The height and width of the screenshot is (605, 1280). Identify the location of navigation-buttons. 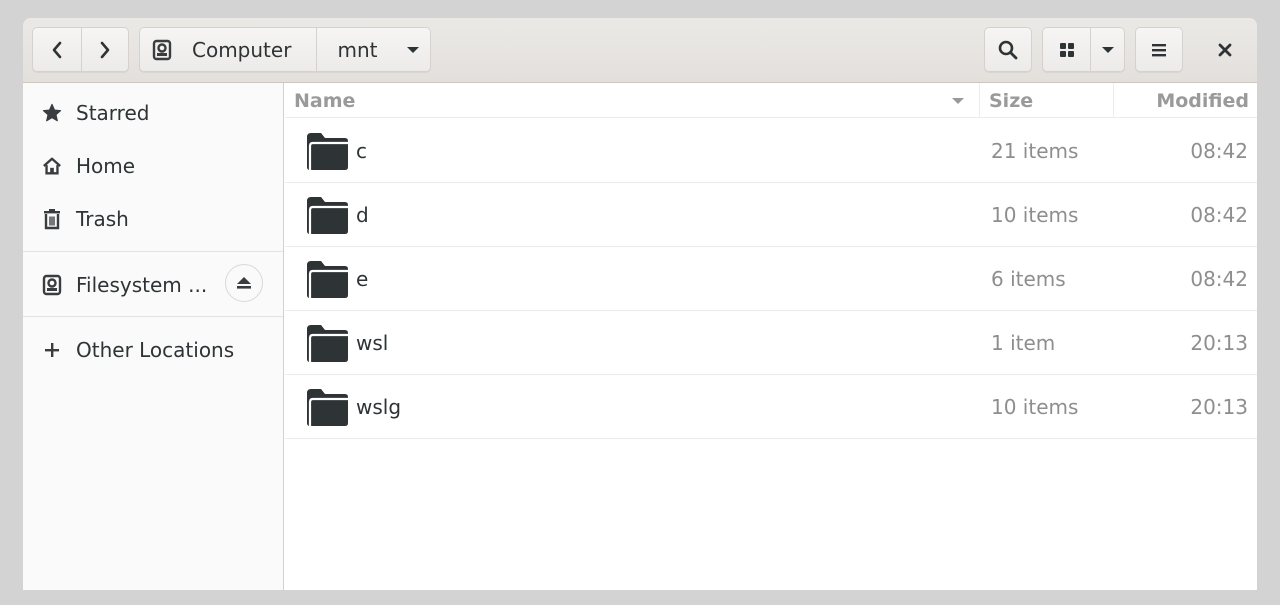
(80, 49).